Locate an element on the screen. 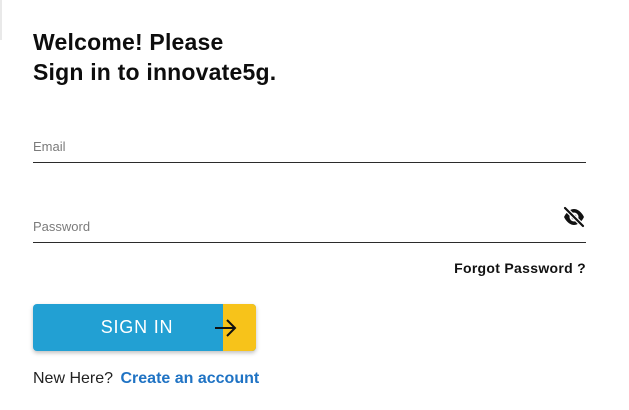  arrow-right-icon is located at coordinates (226, 328).